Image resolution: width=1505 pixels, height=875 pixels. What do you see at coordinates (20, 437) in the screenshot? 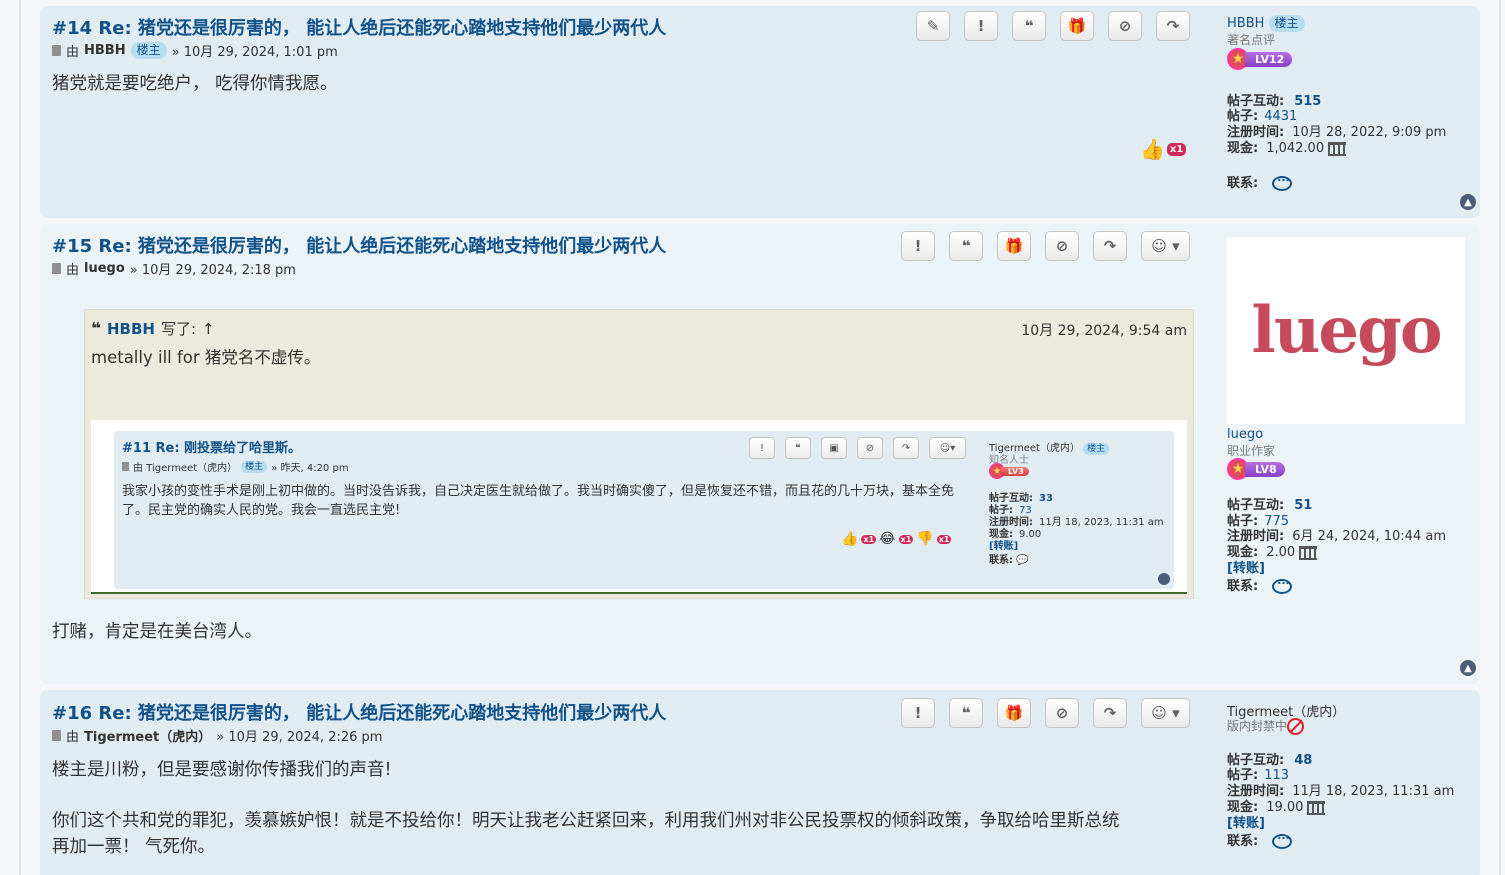
I see `left-border` at bounding box center [20, 437].